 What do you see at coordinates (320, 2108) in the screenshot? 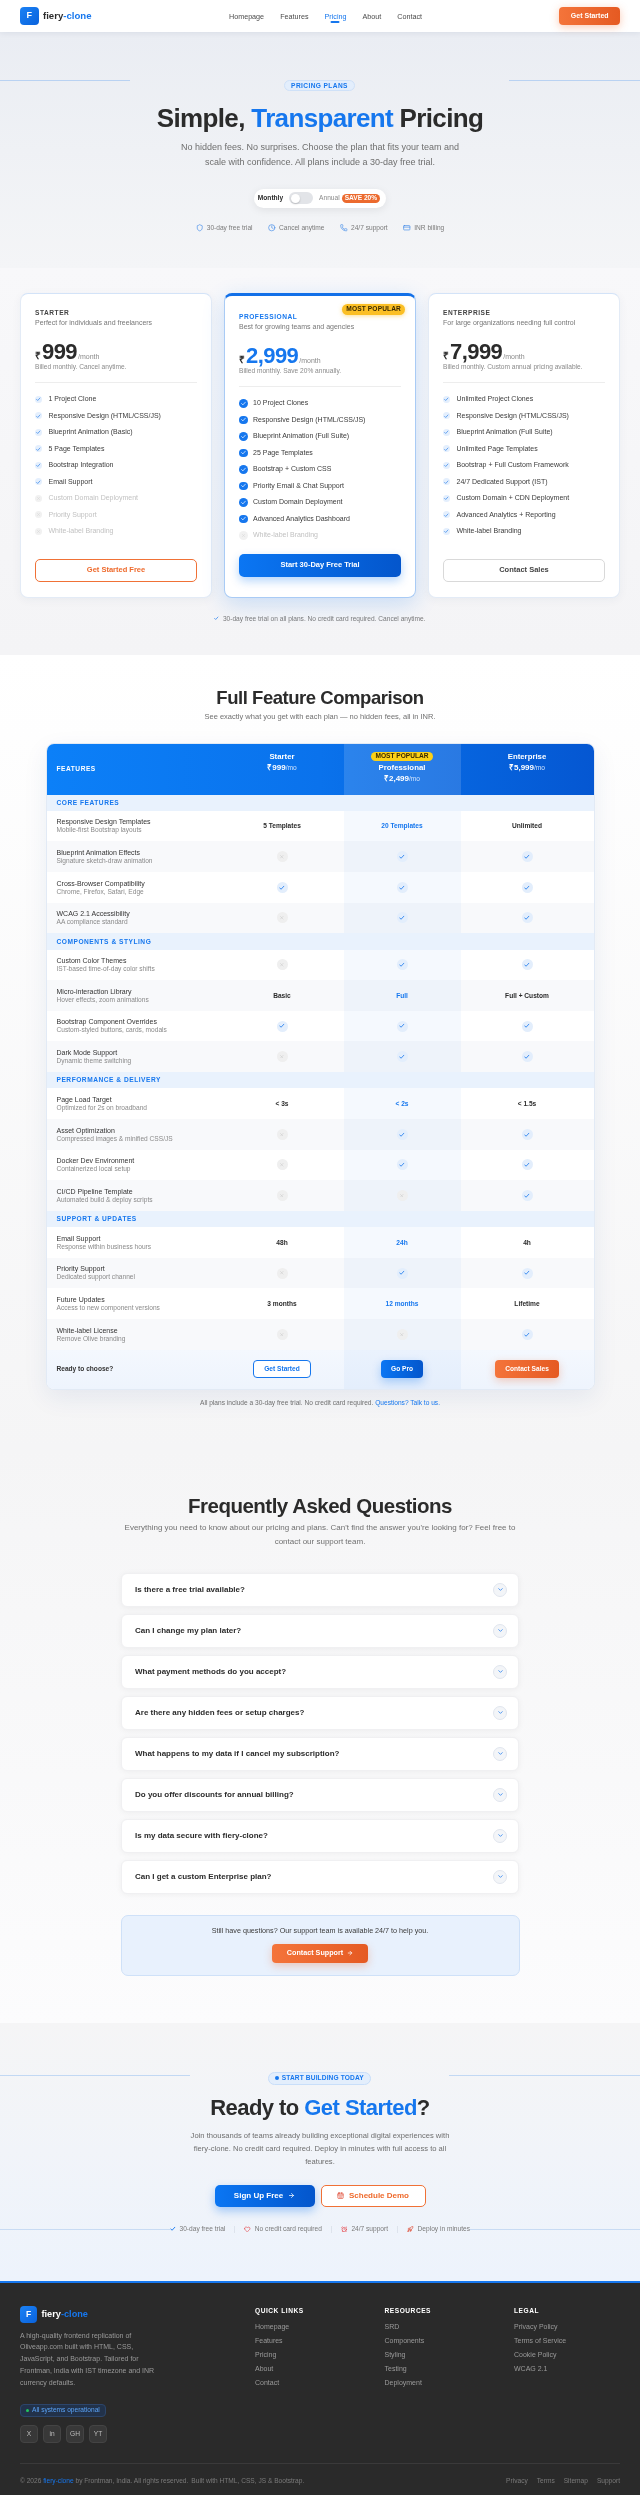
I see `section-title: Ready to Get Started?` at bounding box center [320, 2108].